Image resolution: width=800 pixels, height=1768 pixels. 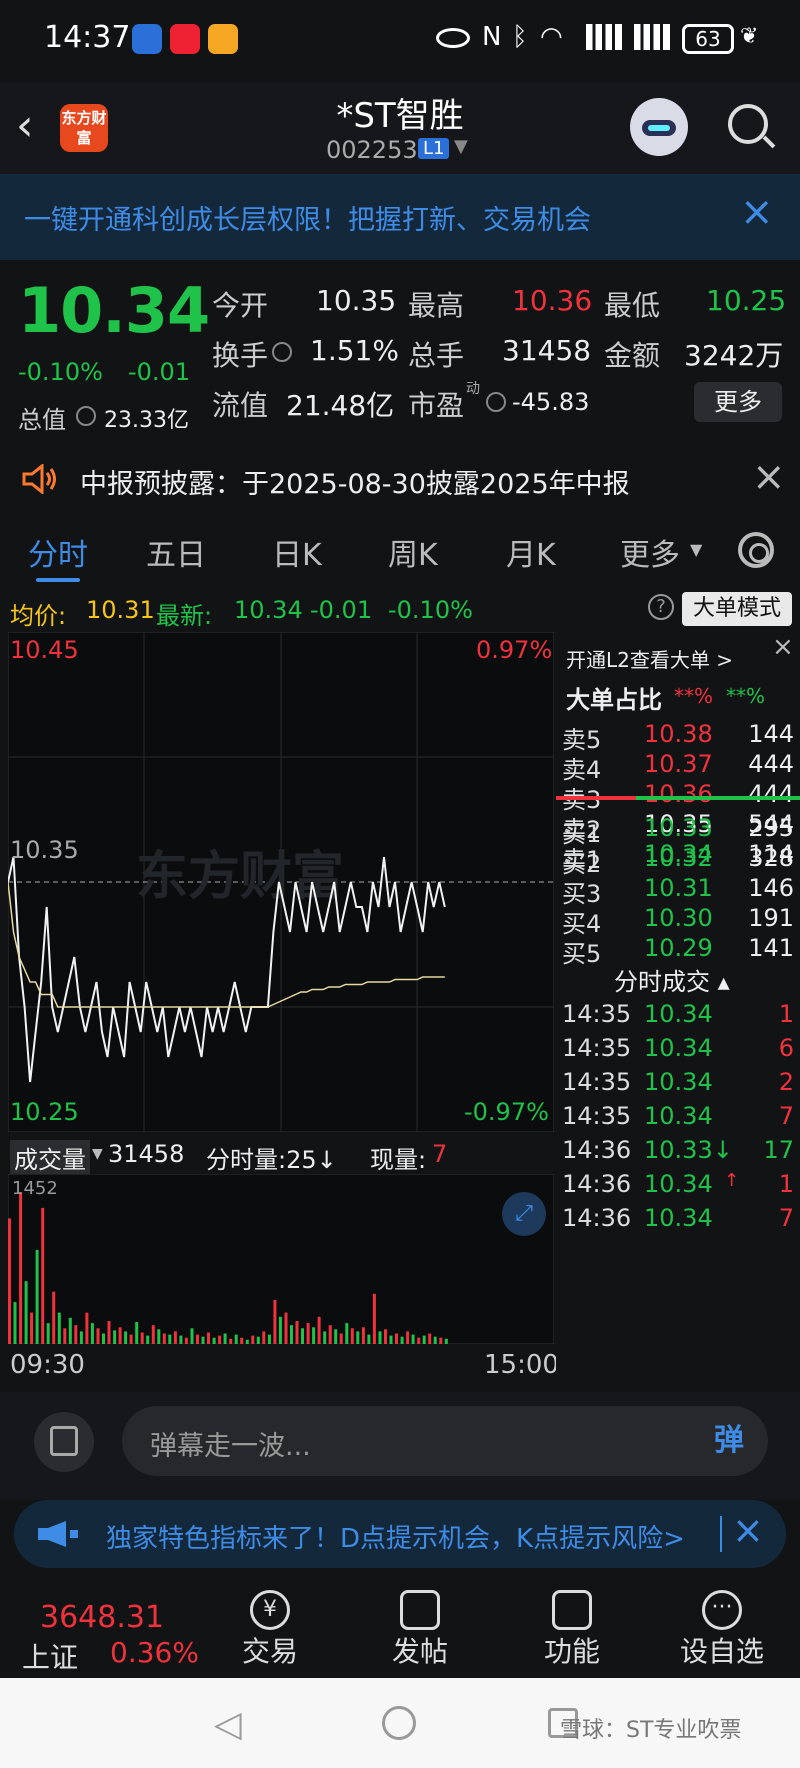 What do you see at coordinates (786, 1184) in the screenshot?
I see `tick-volume: 1` at bounding box center [786, 1184].